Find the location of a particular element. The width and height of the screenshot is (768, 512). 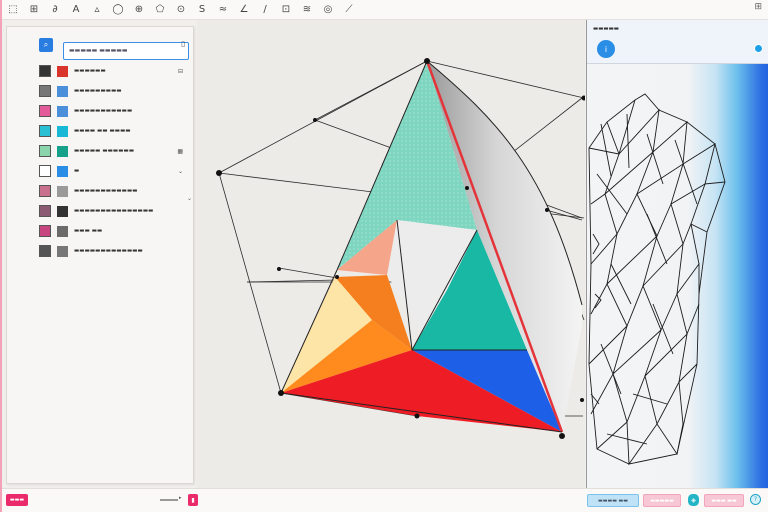

preview-header: ▬▬▬▬▬ i is located at coordinates (677, 42).